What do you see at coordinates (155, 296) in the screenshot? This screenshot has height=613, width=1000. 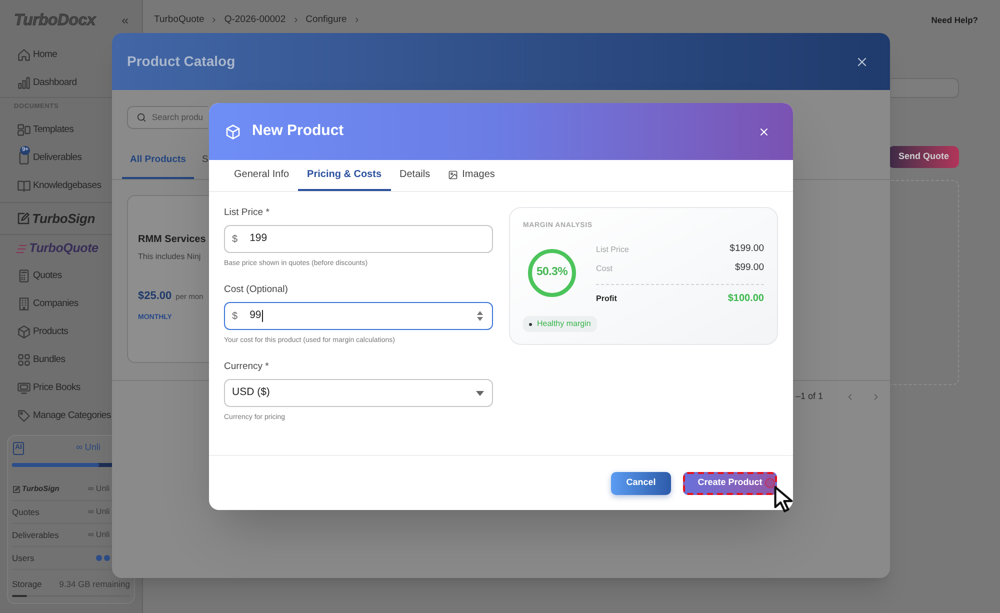 I see `product-price: $25.00` at bounding box center [155, 296].